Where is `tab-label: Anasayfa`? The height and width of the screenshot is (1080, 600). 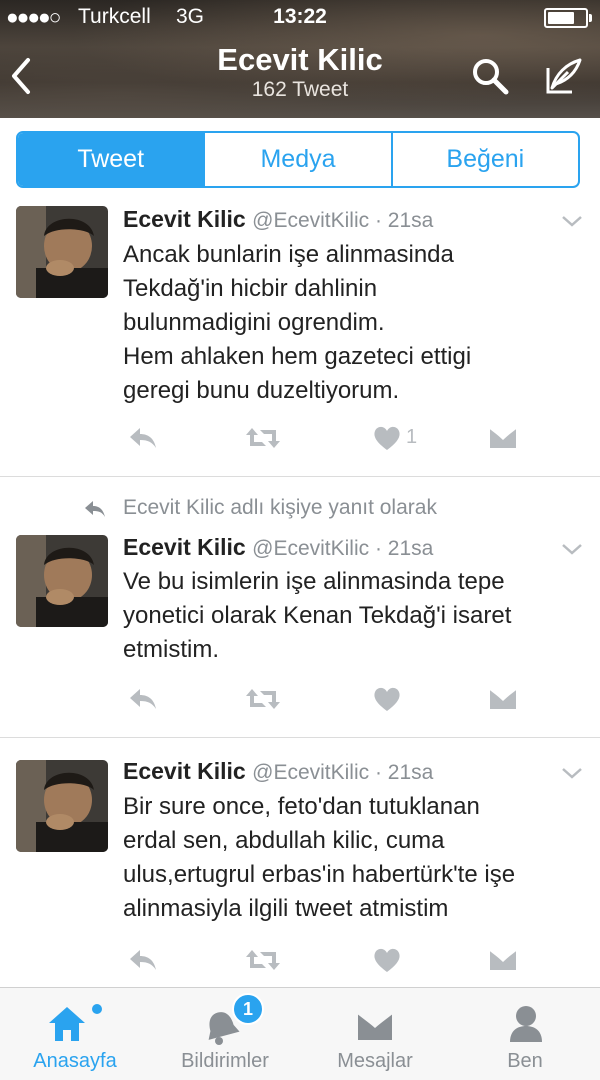 tab-label: Anasayfa is located at coordinates (75, 1061).